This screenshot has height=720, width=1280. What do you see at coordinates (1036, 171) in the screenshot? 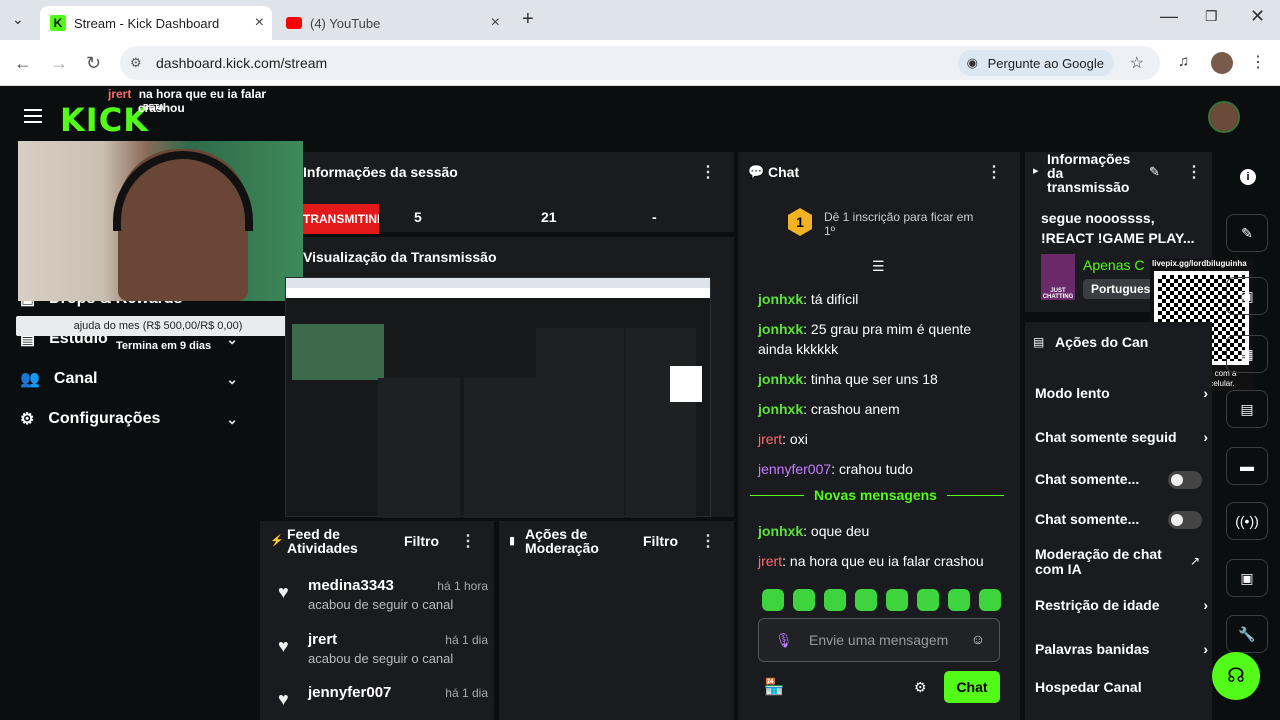
I see `info-icon: ▸` at bounding box center [1036, 171].